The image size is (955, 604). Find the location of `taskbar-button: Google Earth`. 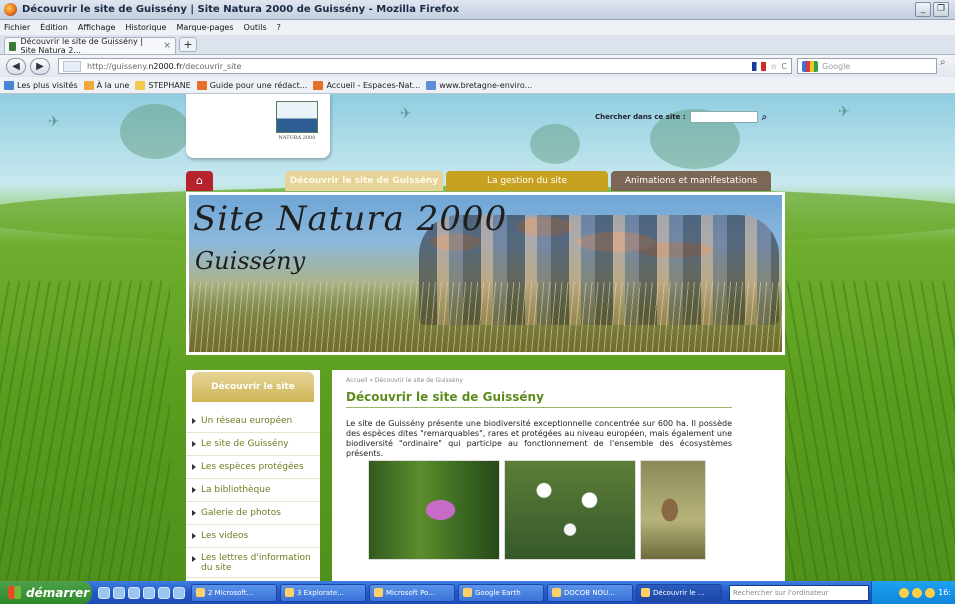

taskbar-button: Google Earth is located at coordinates (501, 592).